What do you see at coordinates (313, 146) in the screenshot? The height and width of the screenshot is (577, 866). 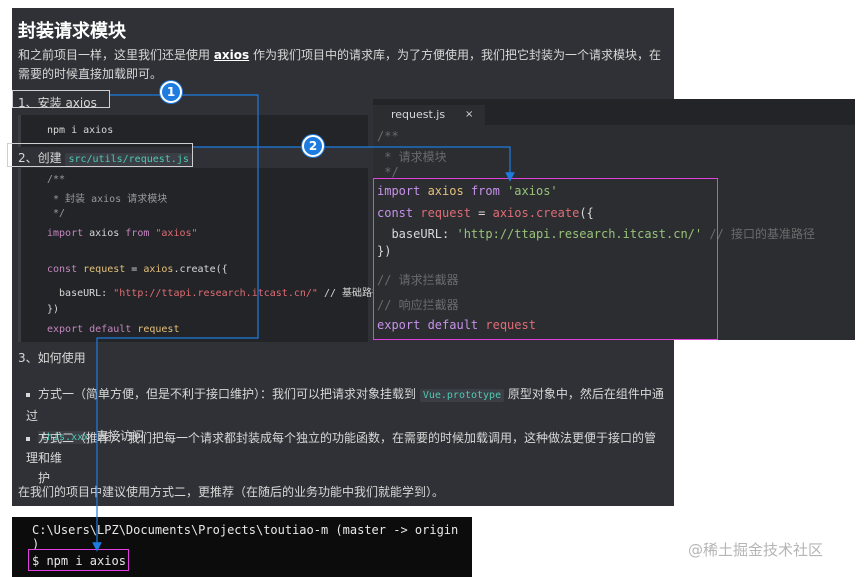 I see `step-marker-2: 2` at bounding box center [313, 146].